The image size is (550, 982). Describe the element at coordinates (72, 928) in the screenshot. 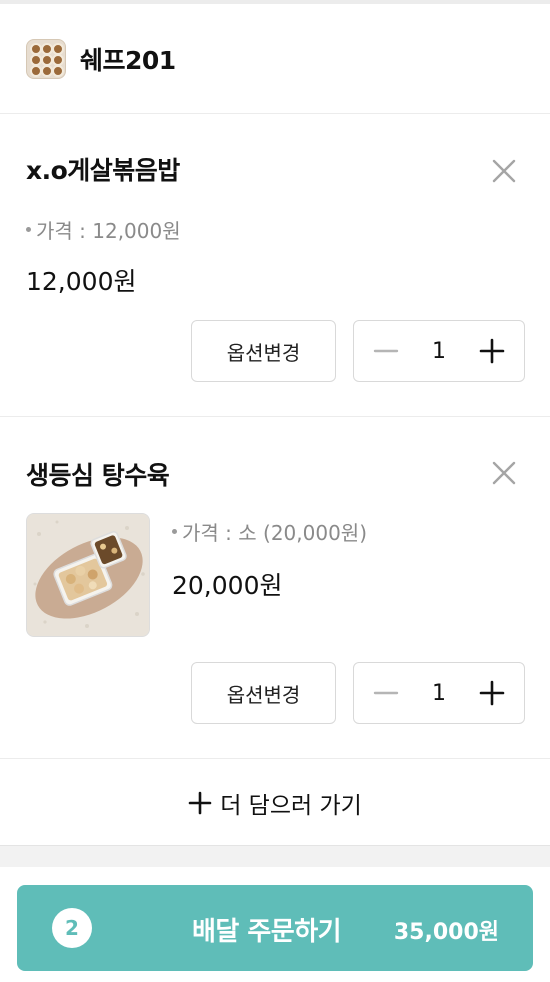

I see `cart-count-badge: 2` at that location.